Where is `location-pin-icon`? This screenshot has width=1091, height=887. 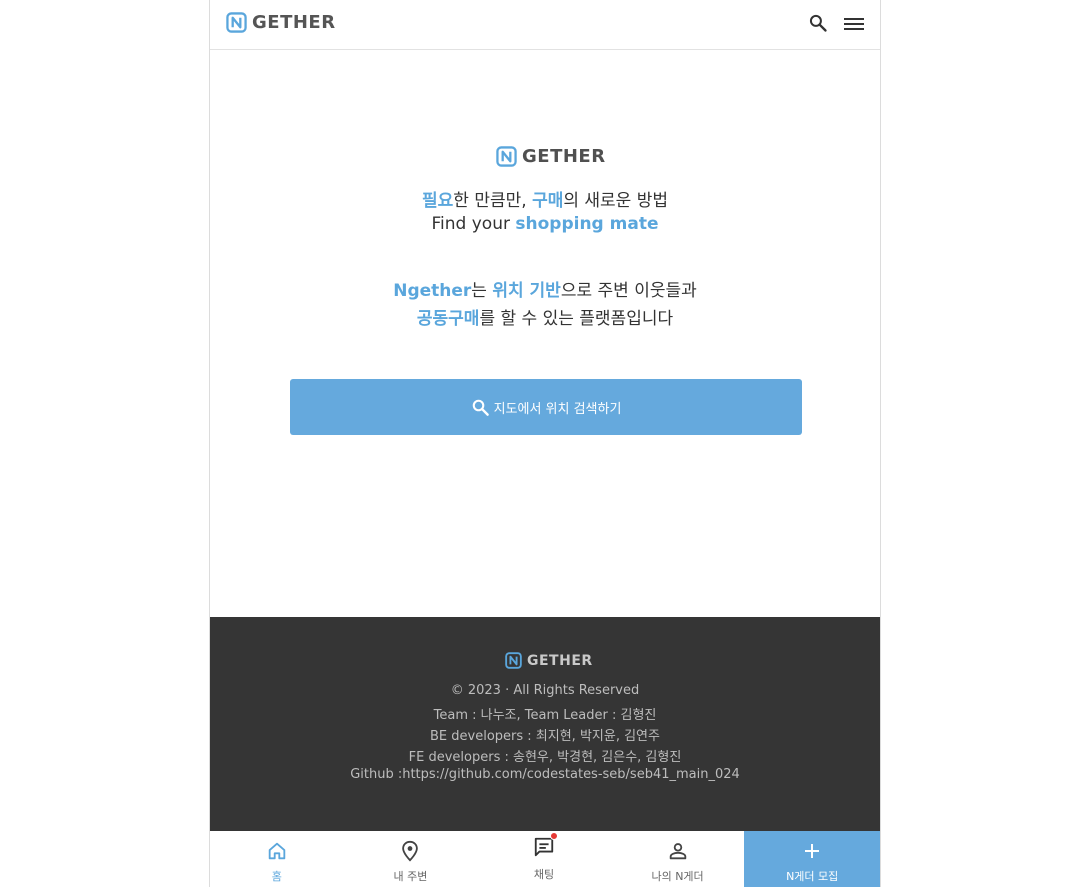
location-pin-icon is located at coordinates (410, 851).